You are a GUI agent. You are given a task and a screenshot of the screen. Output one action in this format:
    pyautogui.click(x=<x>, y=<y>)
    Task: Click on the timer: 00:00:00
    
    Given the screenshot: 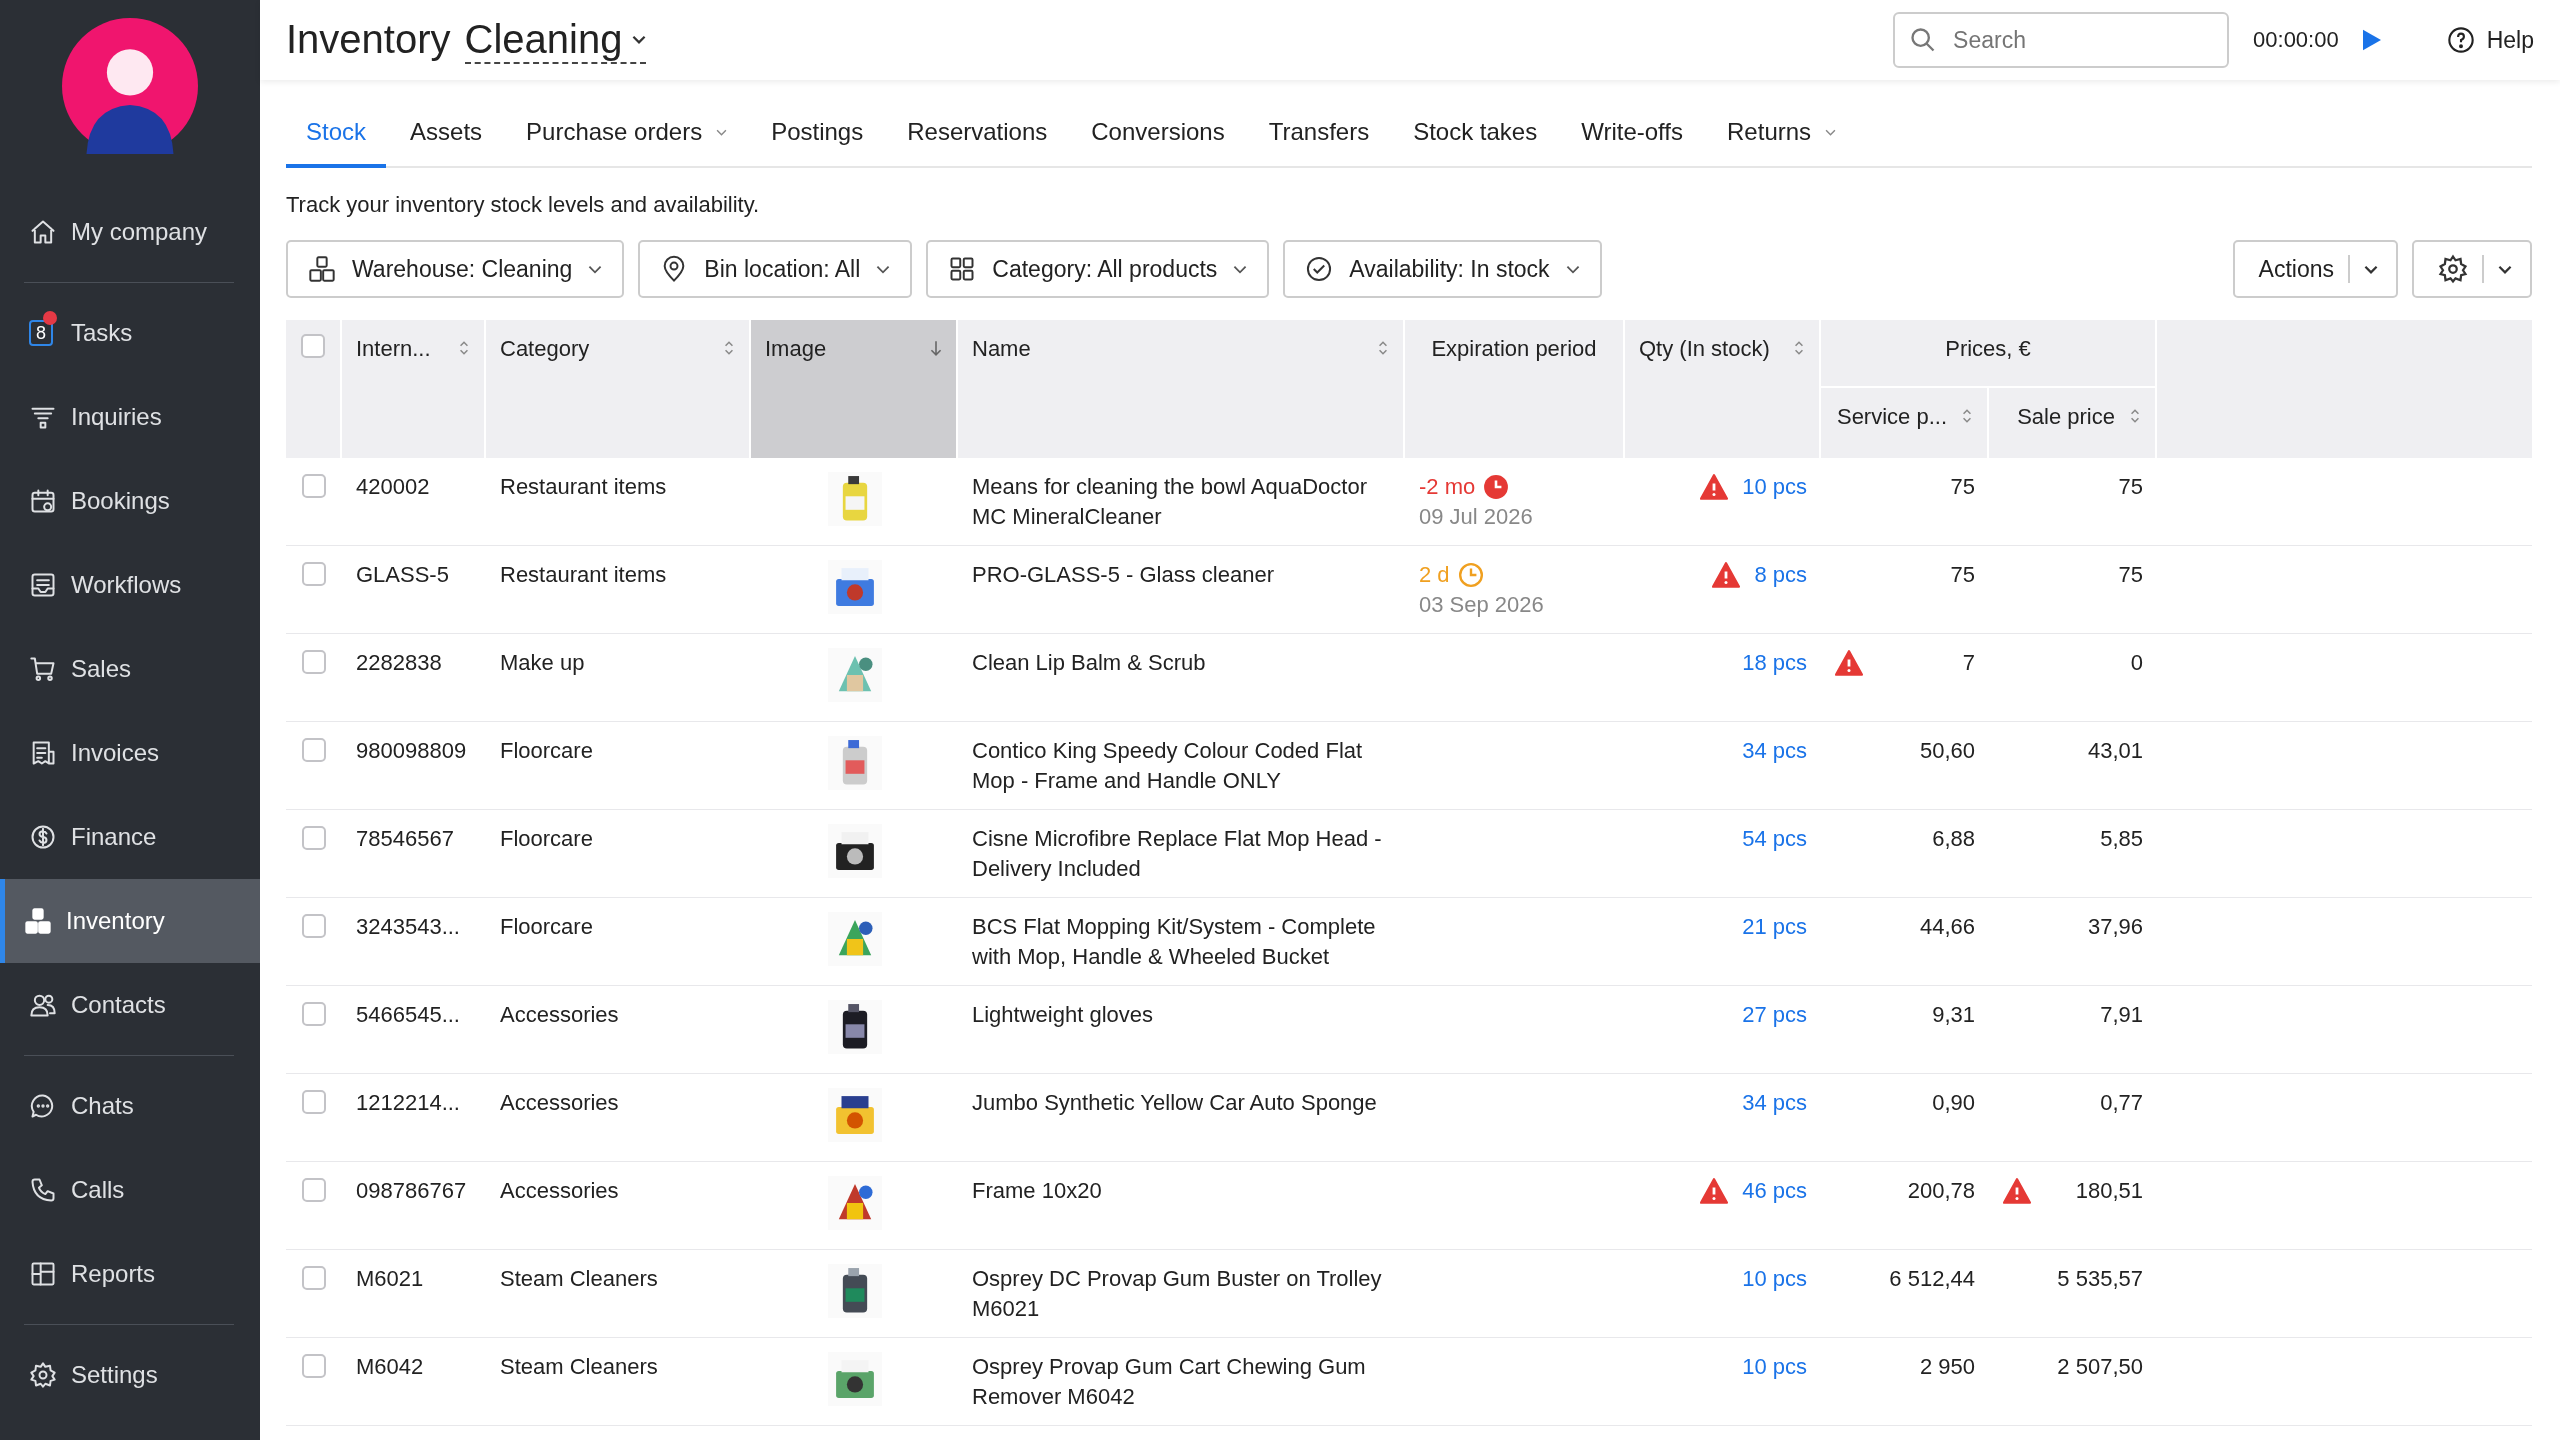 What is the action you would take?
    pyautogui.click(x=2296, y=40)
    